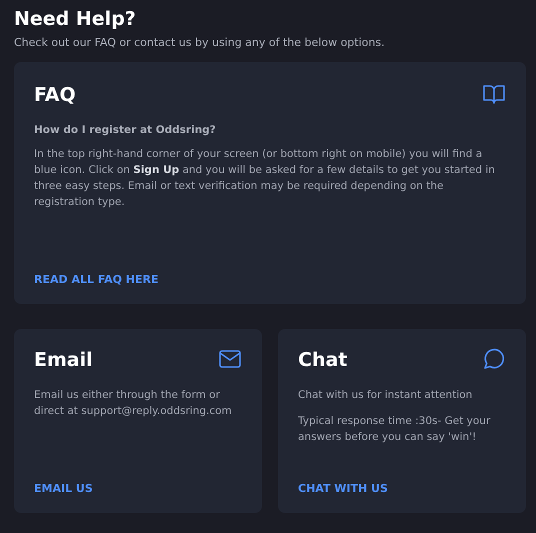 This screenshot has width=536, height=533. What do you see at coordinates (494, 94) in the screenshot?
I see `book-icon` at bounding box center [494, 94].